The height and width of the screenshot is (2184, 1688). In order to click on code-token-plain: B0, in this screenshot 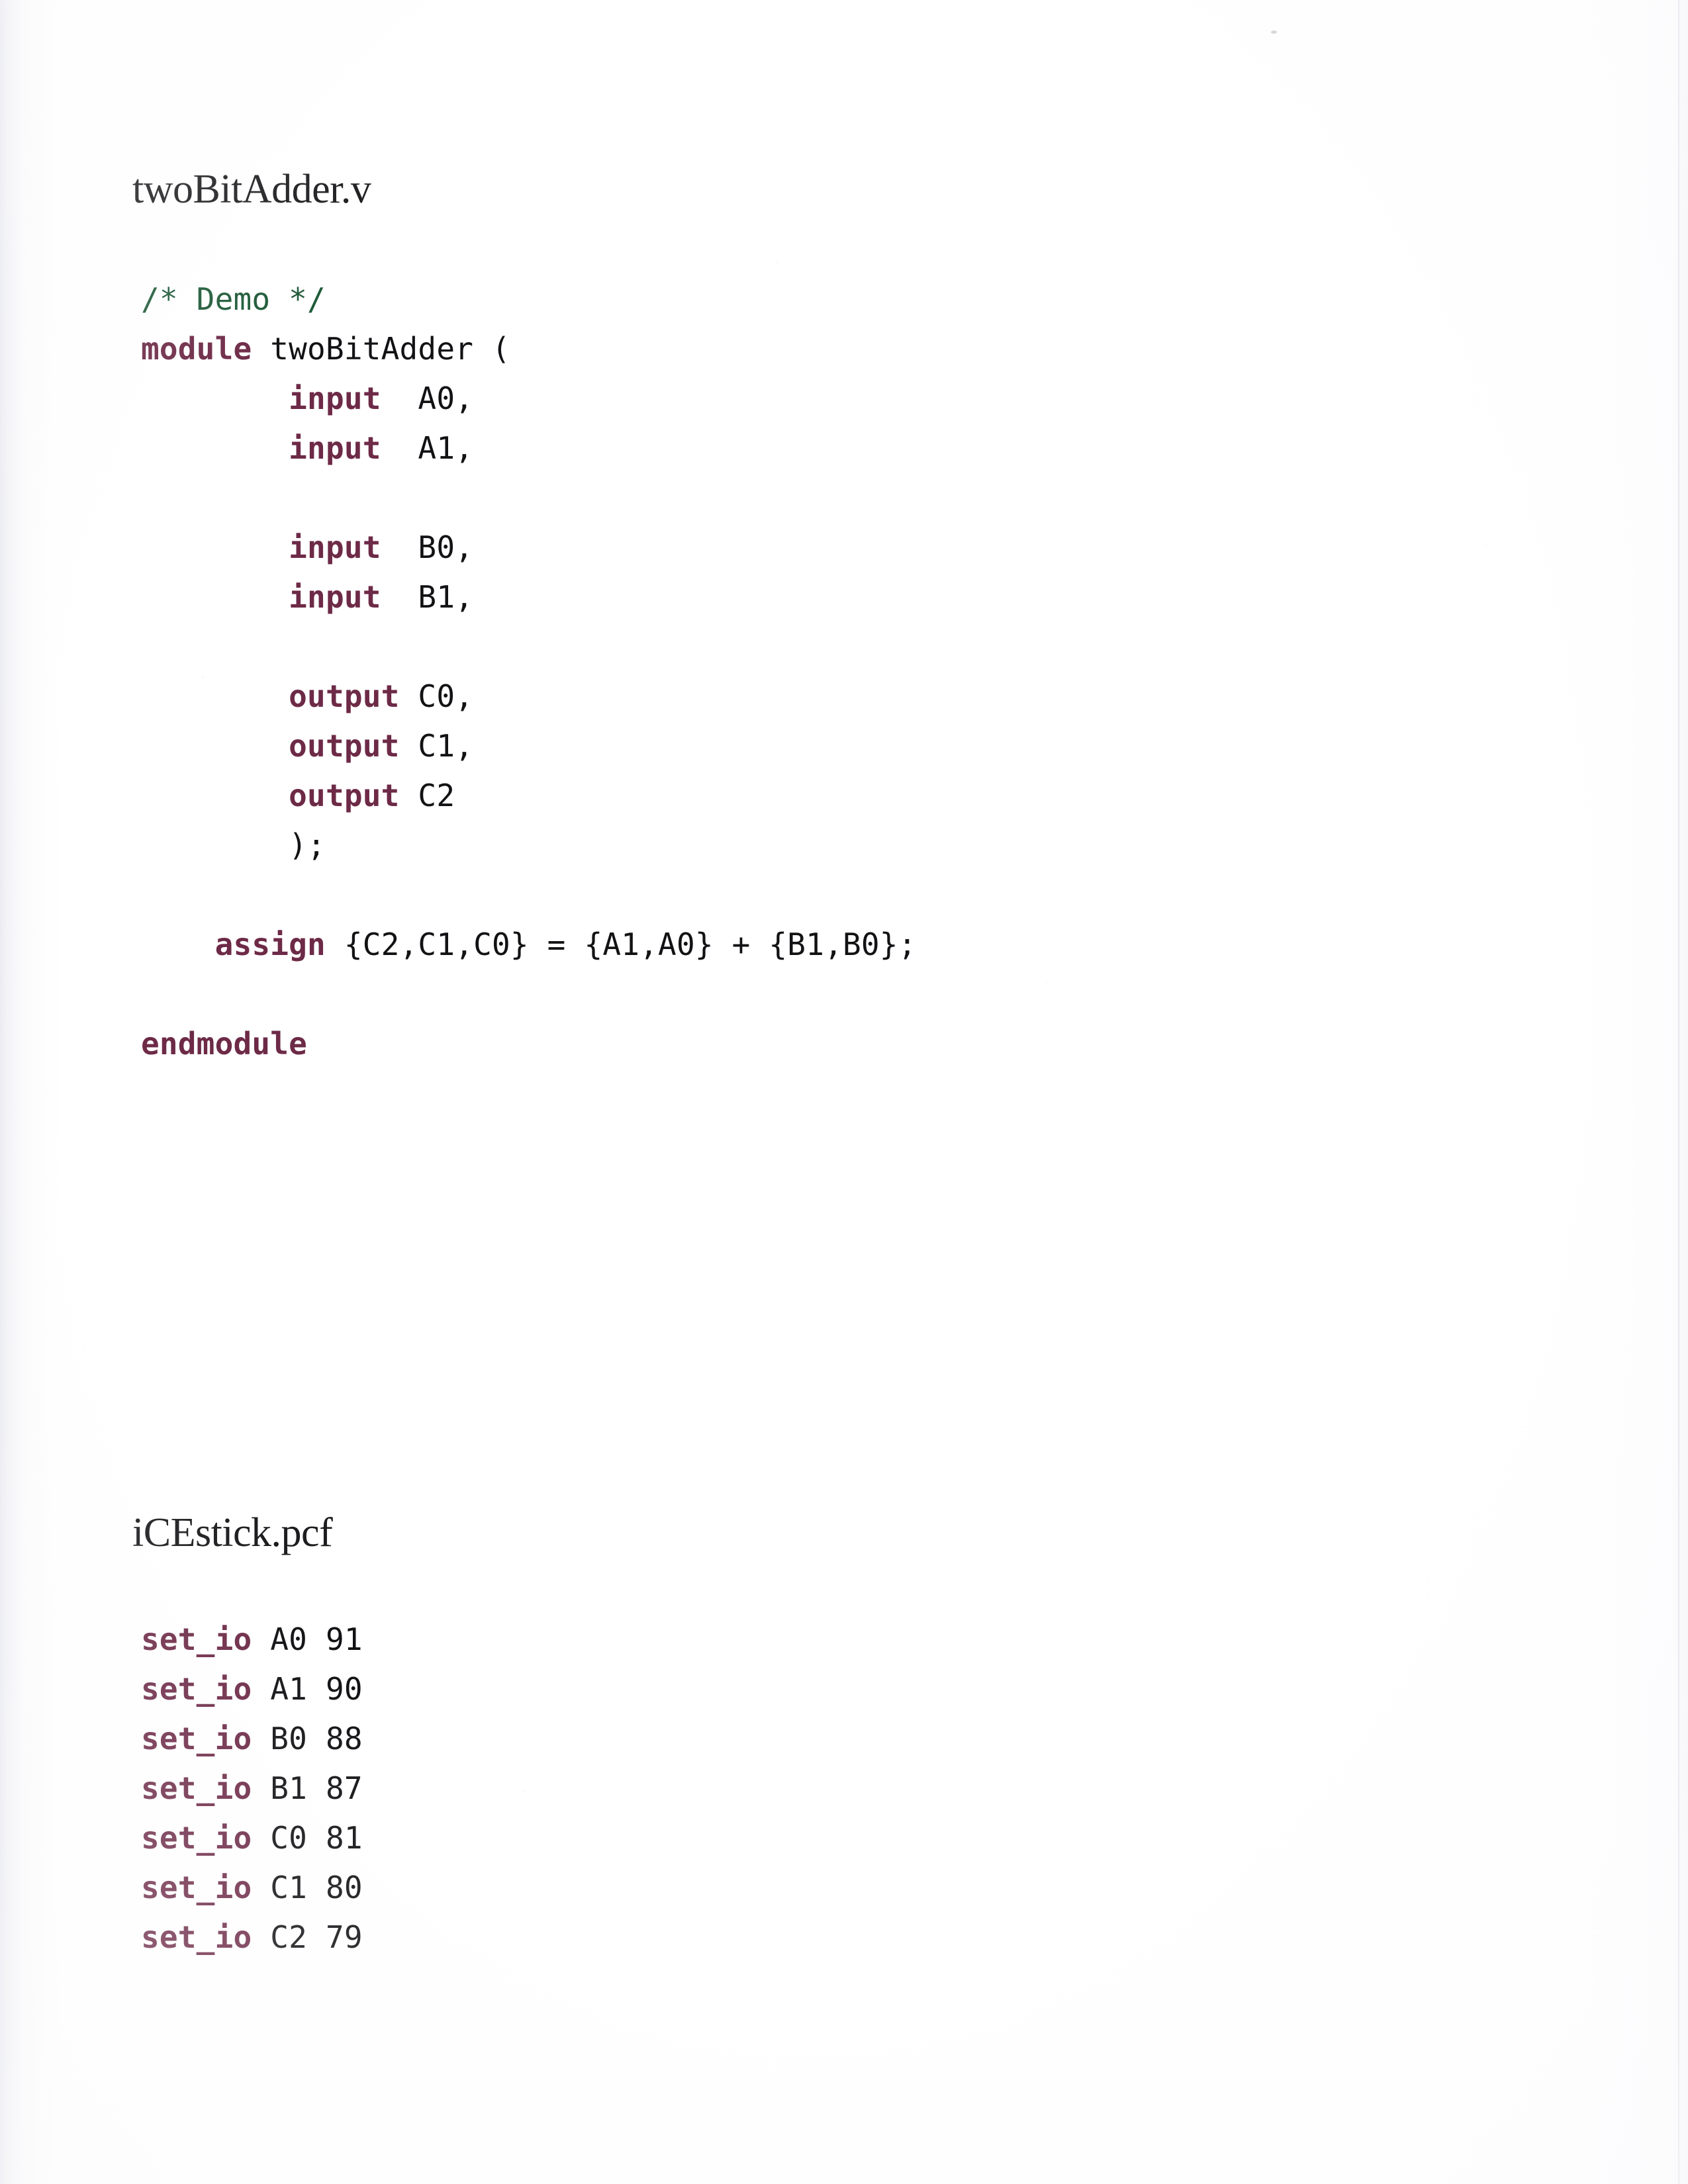, I will do `click(427, 547)`.